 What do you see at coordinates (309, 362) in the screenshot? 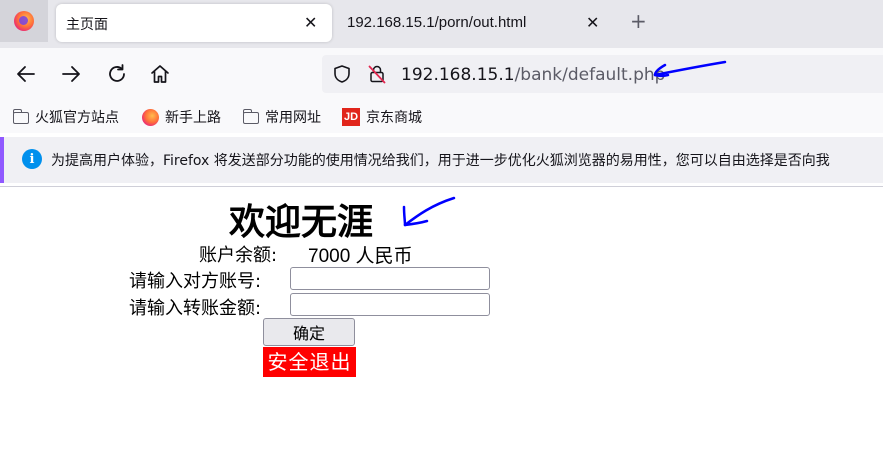
I see `logout-button: 安全退出` at bounding box center [309, 362].